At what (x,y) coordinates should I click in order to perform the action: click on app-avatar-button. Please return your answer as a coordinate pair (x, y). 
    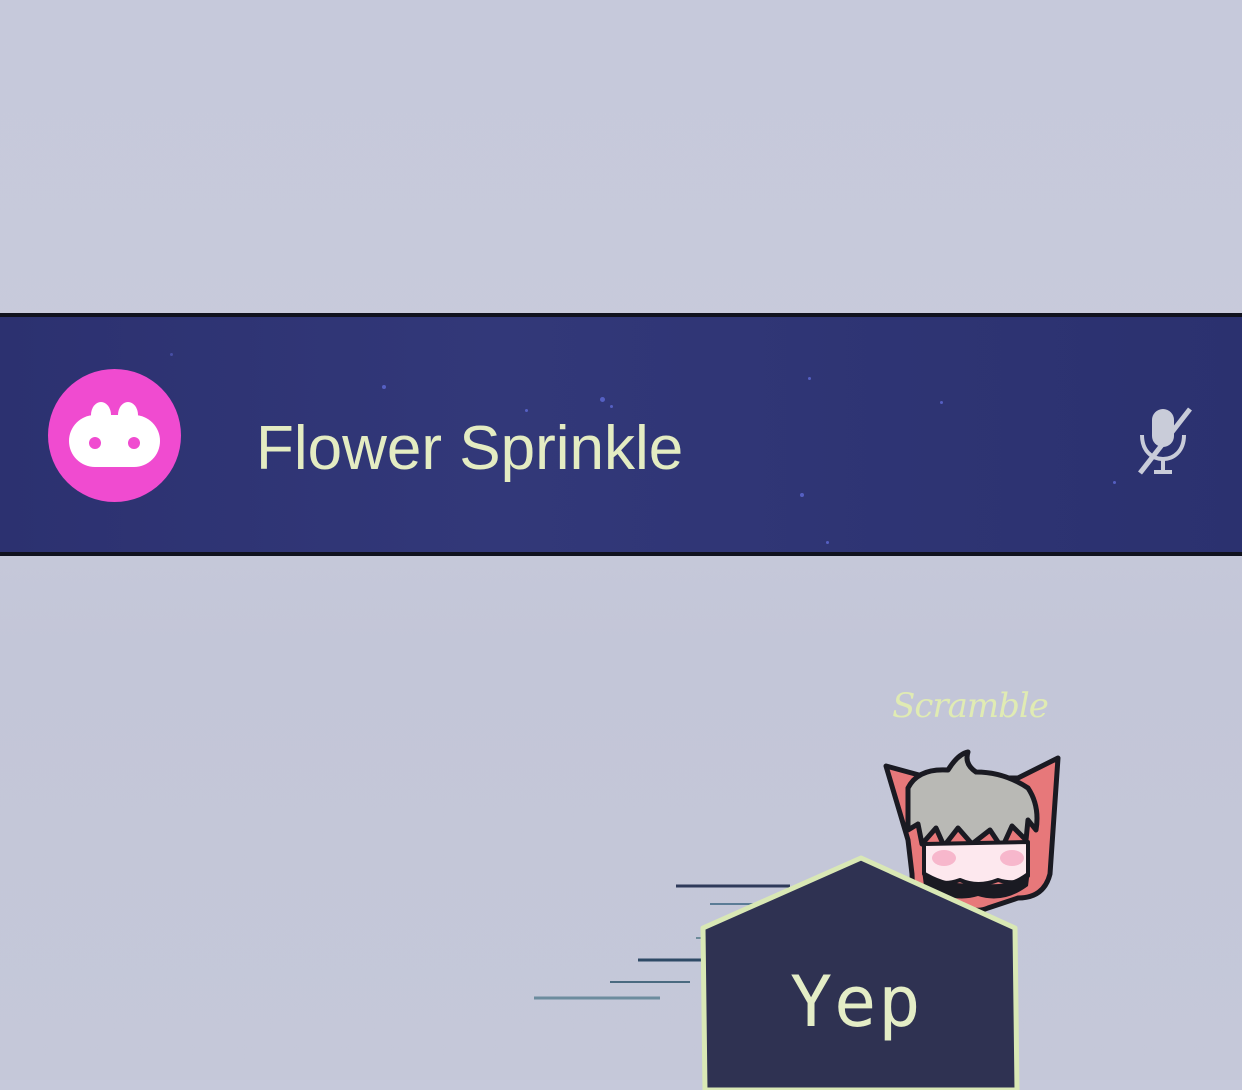
    Looking at the image, I should click on (114, 435).